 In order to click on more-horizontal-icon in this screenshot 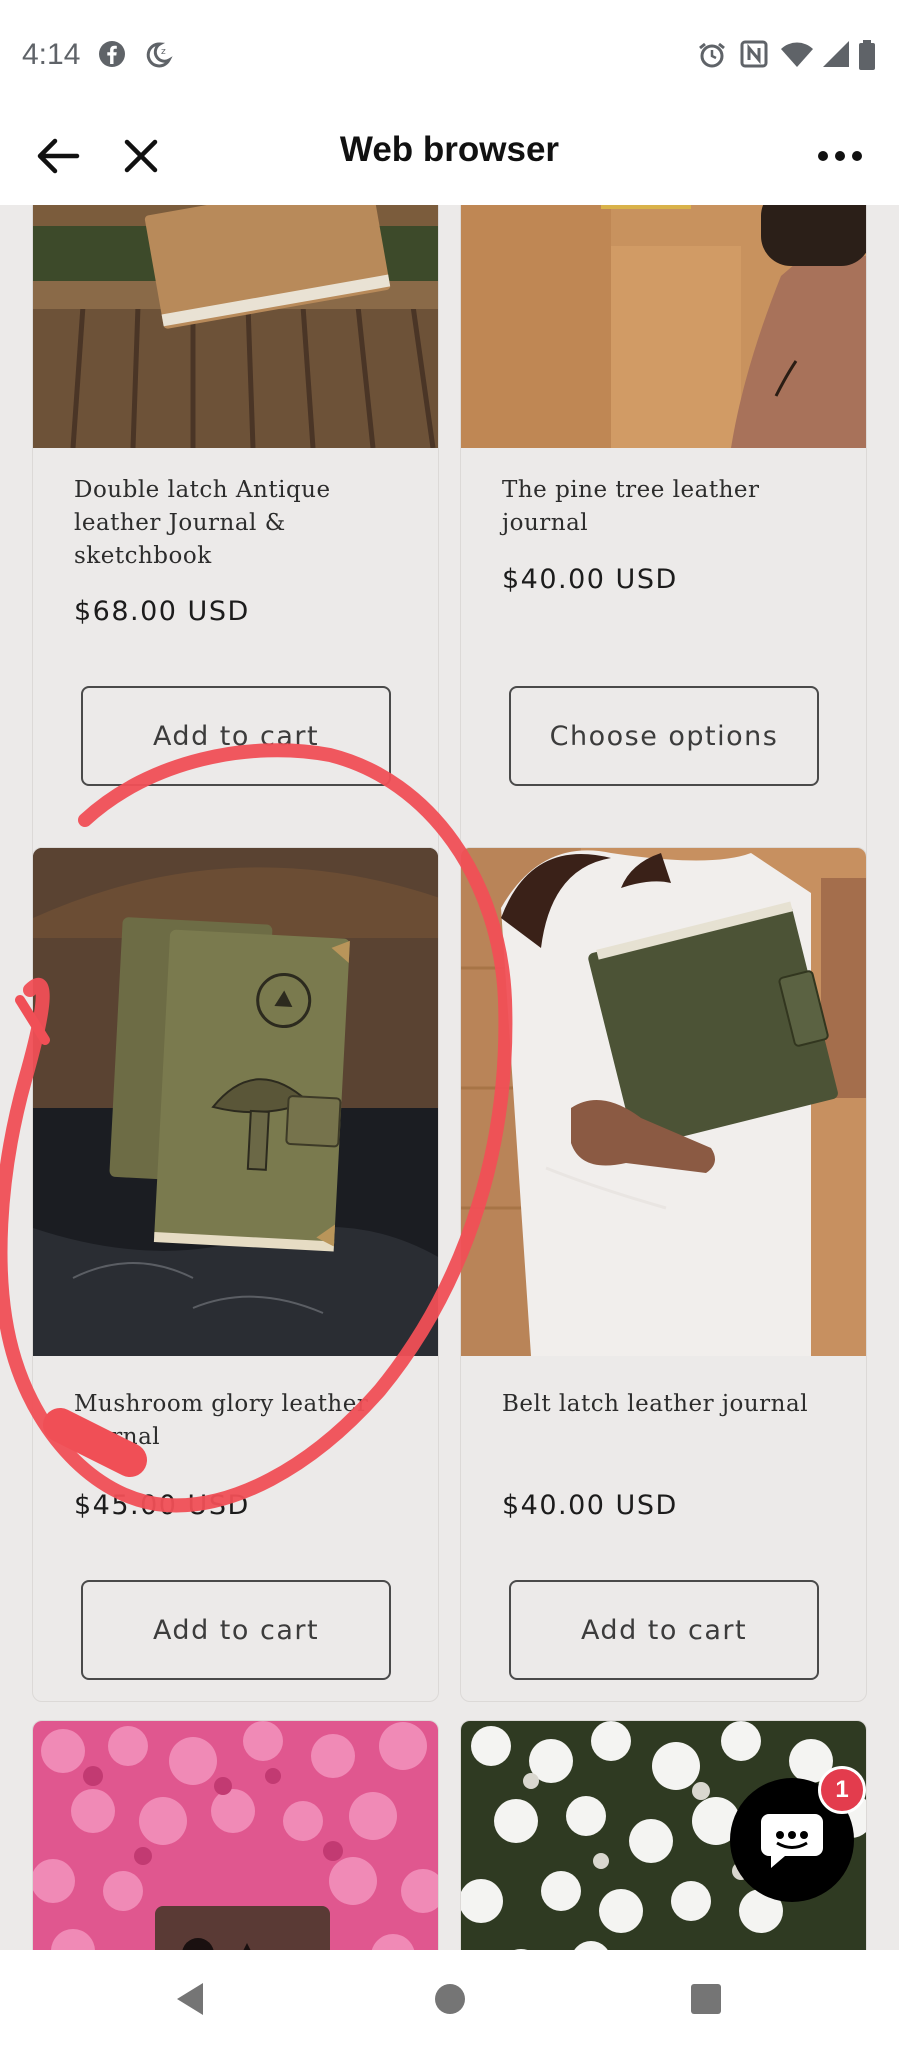, I will do `click(840, 156)`.